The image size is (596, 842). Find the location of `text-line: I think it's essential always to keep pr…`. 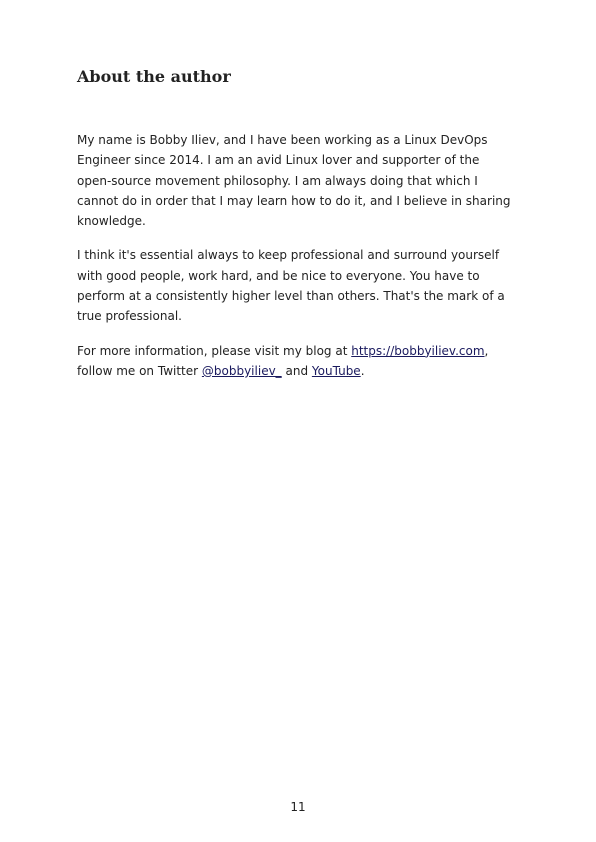

text-line: I think it's essential always to keep pr… is located at coordinates (288, 255).